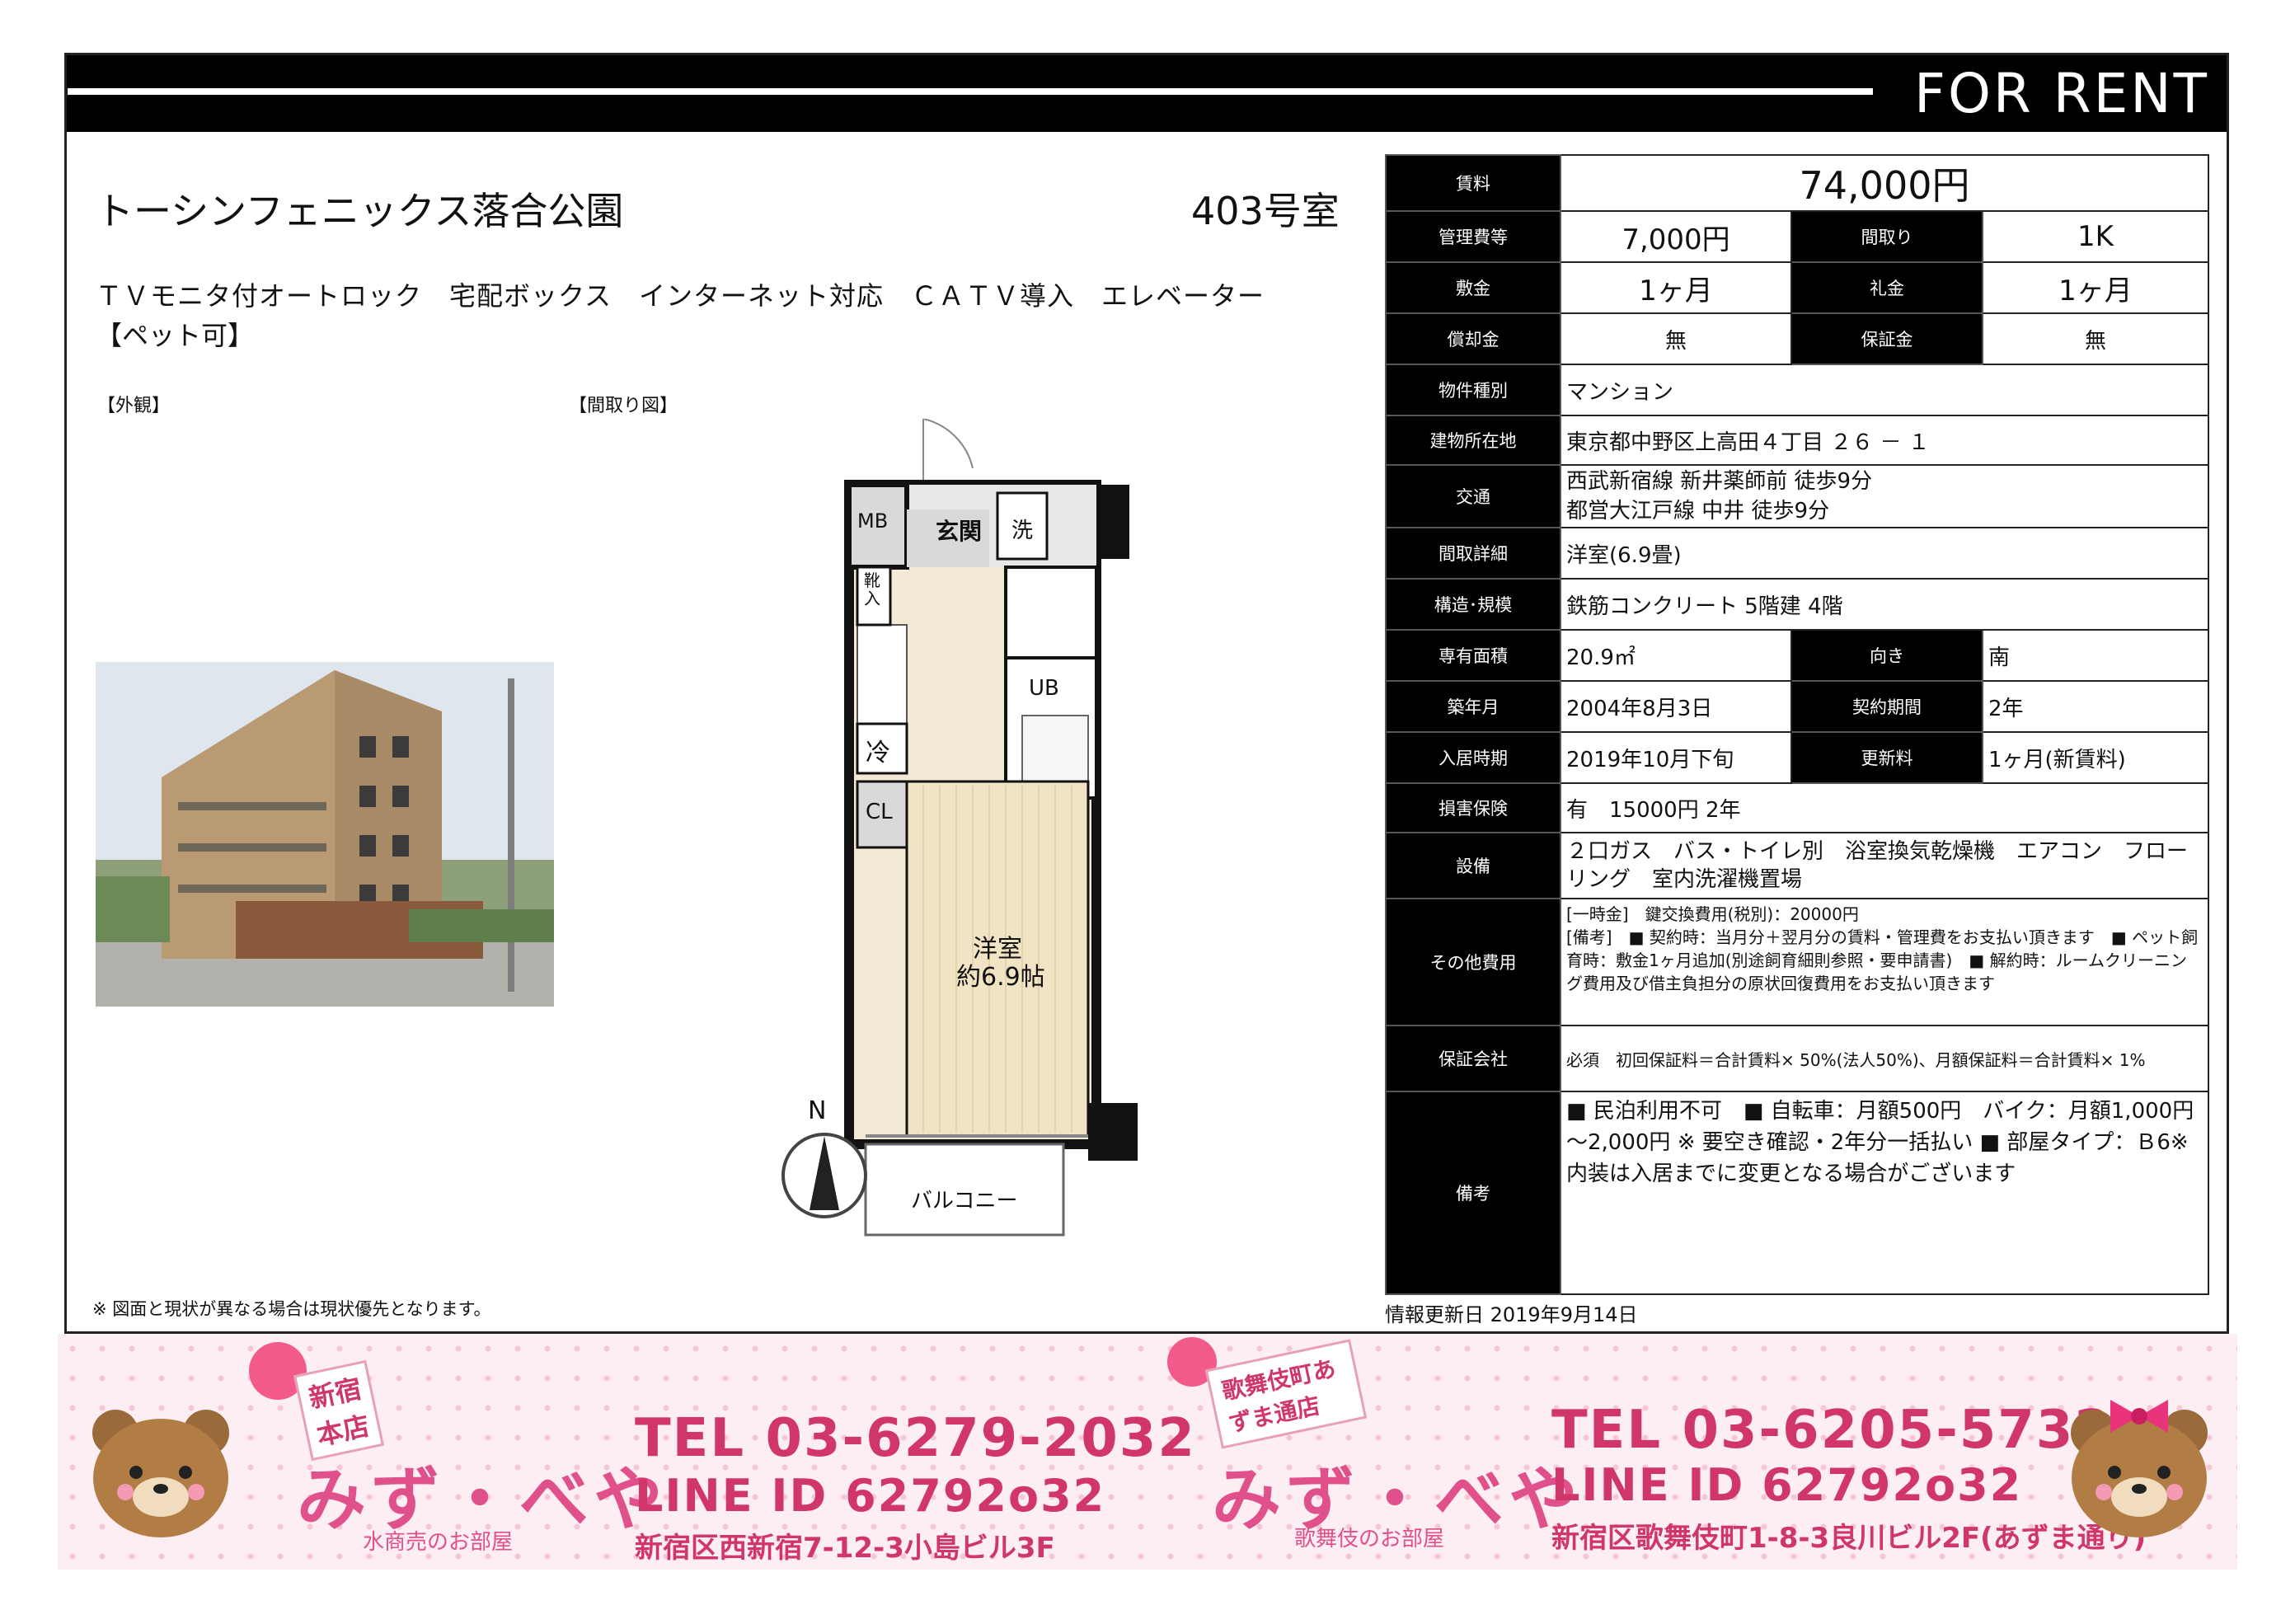 The width and height of the screenshot is (2295, 1624). Describe the element at coordinates (1473, 758) in the screenshot. I see `nyukyo-label: 入居時期` at that location.